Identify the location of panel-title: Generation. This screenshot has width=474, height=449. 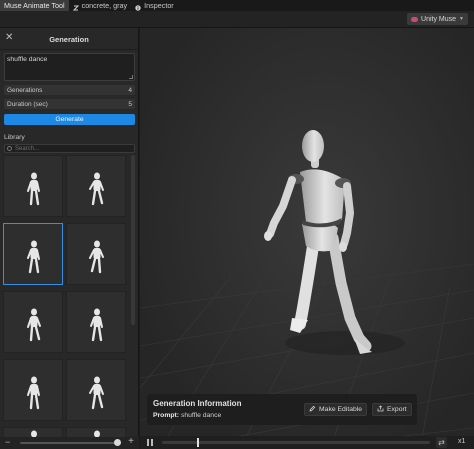
(69, 39).